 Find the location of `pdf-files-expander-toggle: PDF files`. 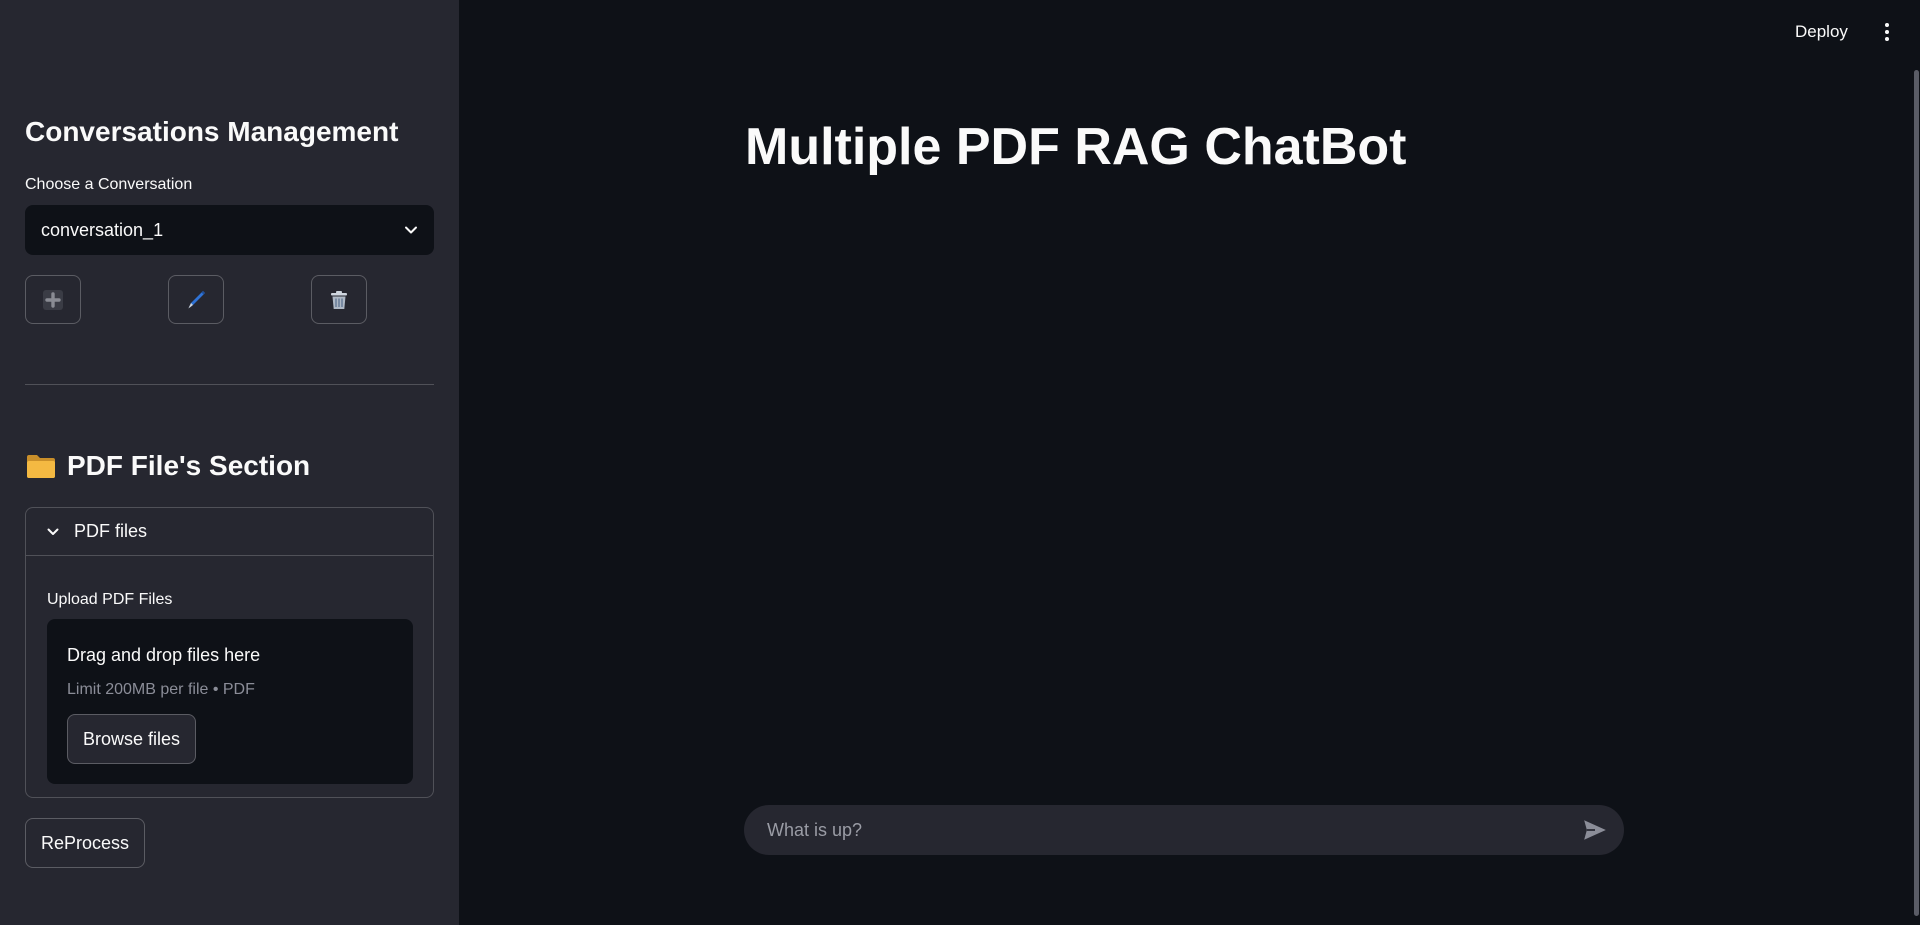

pdf-files-expander-toggle: PDF files is located at coordinates (229, 532).